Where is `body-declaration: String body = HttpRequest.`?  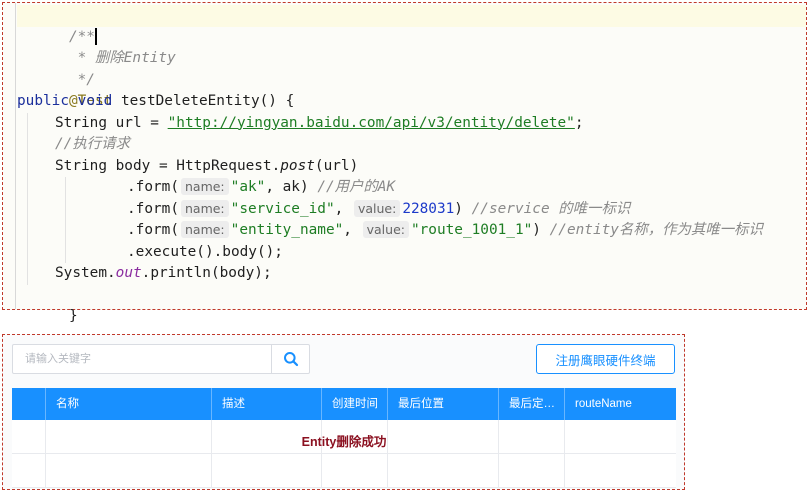 body-declaration: String body = HttpRequest. is located at coordinates (168, 165).